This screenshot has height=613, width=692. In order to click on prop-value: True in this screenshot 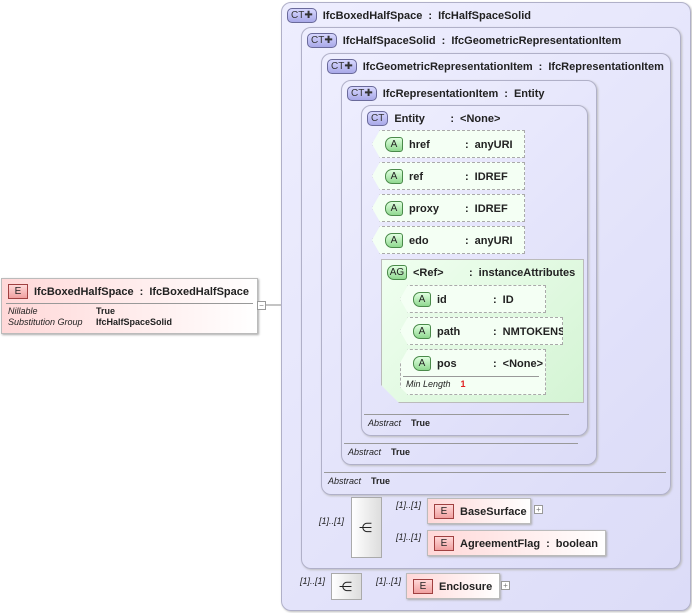, I will do `click(106, 311)`.